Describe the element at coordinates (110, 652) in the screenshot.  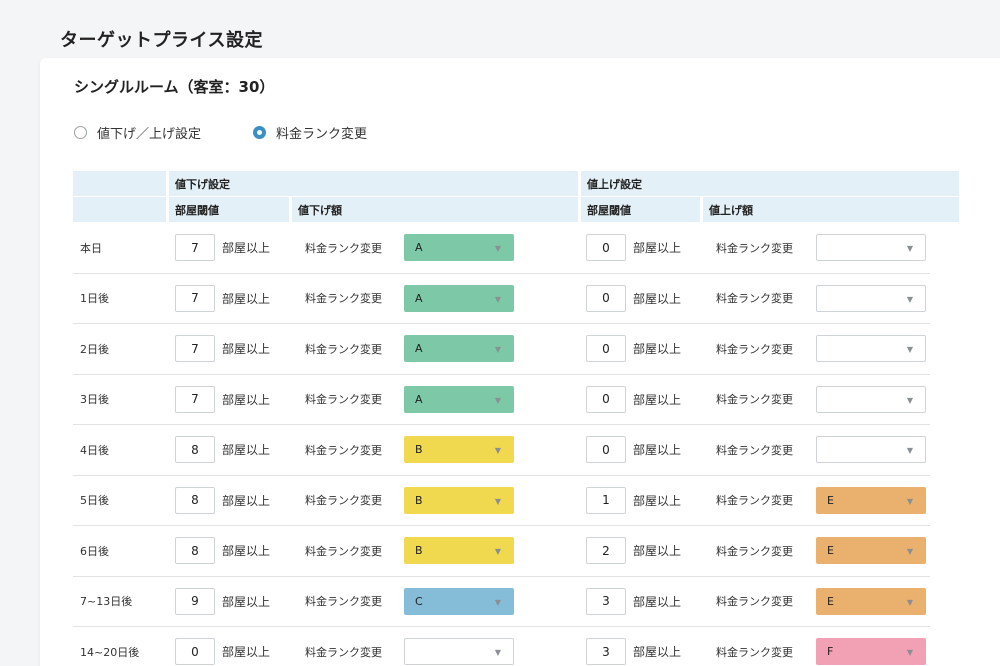
I see `day-label: 14~20日後` at that location.